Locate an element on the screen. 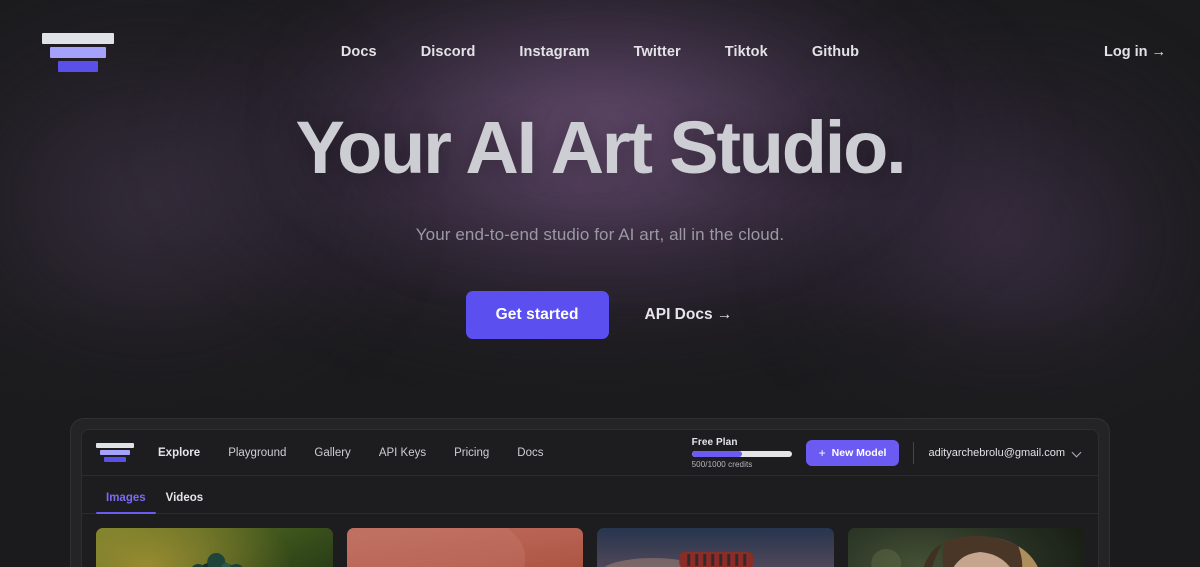 The width and height of the screenshot is (1200, 567). forest-spirit-artwork is located at coordinates (214, 547).